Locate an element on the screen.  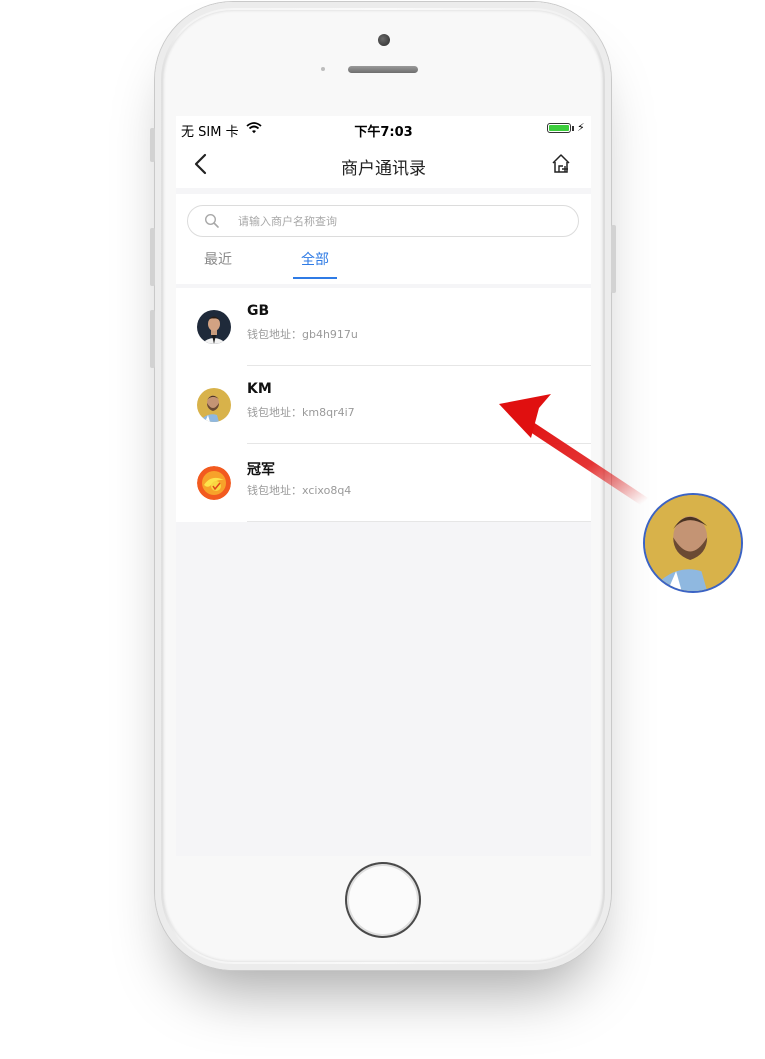
annotation-arrow is located at coordinates (573, 450).